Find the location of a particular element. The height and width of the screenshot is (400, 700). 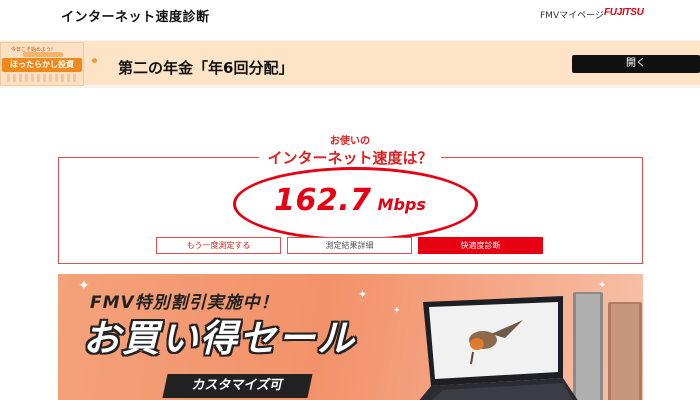

speed-readout: 162.7 Mbps is located at coordinates (350, 200).